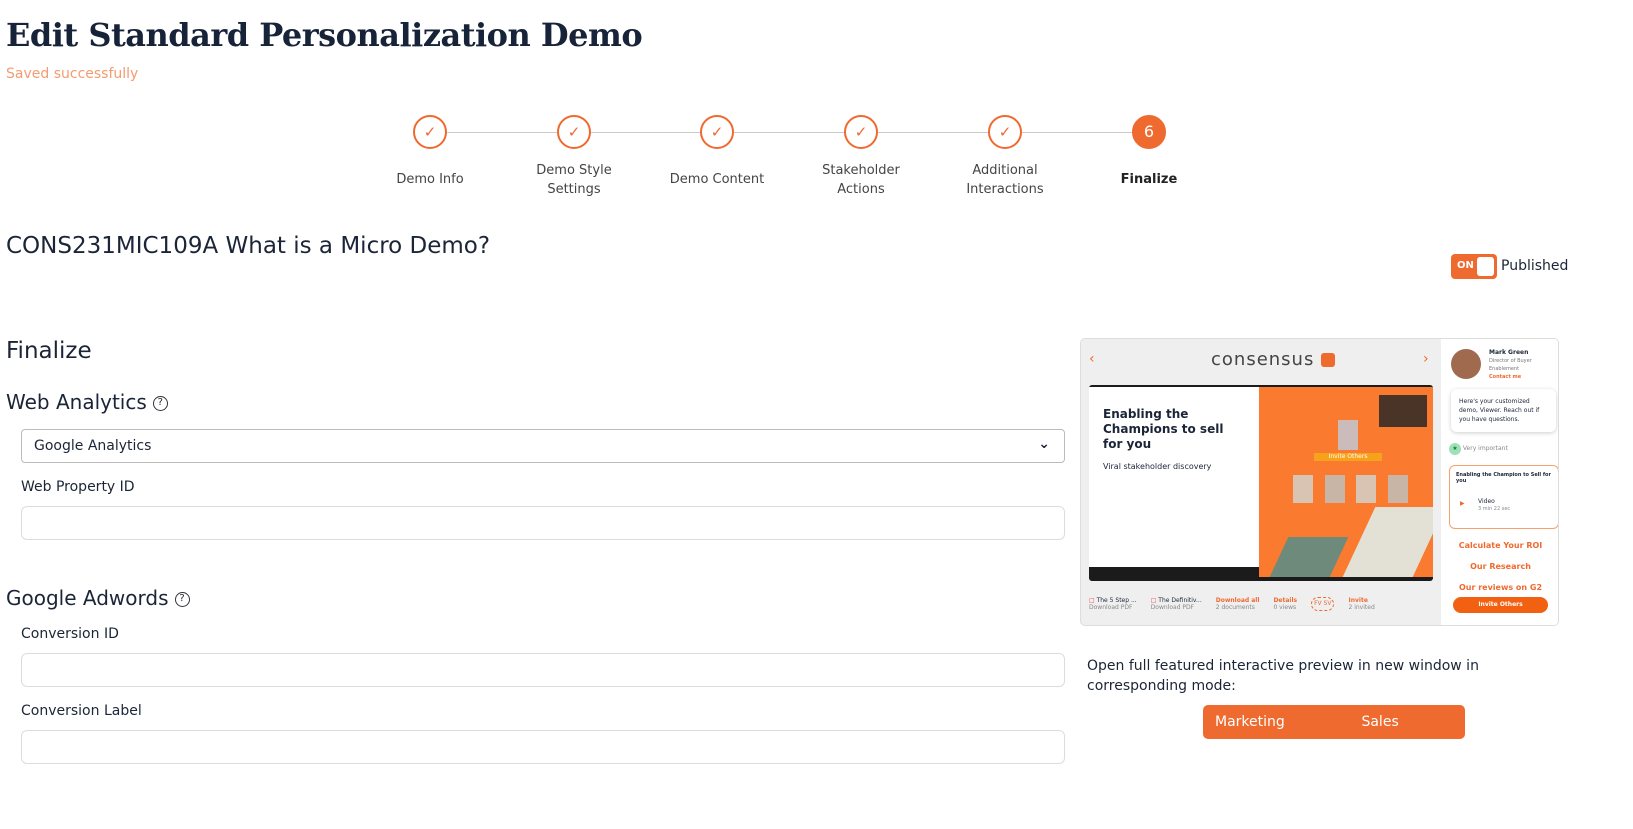  Describe the element at coordinates (543, 446) in the screenshot. I see `analytics-provider-select: Google Analytics ⌄` at that location.